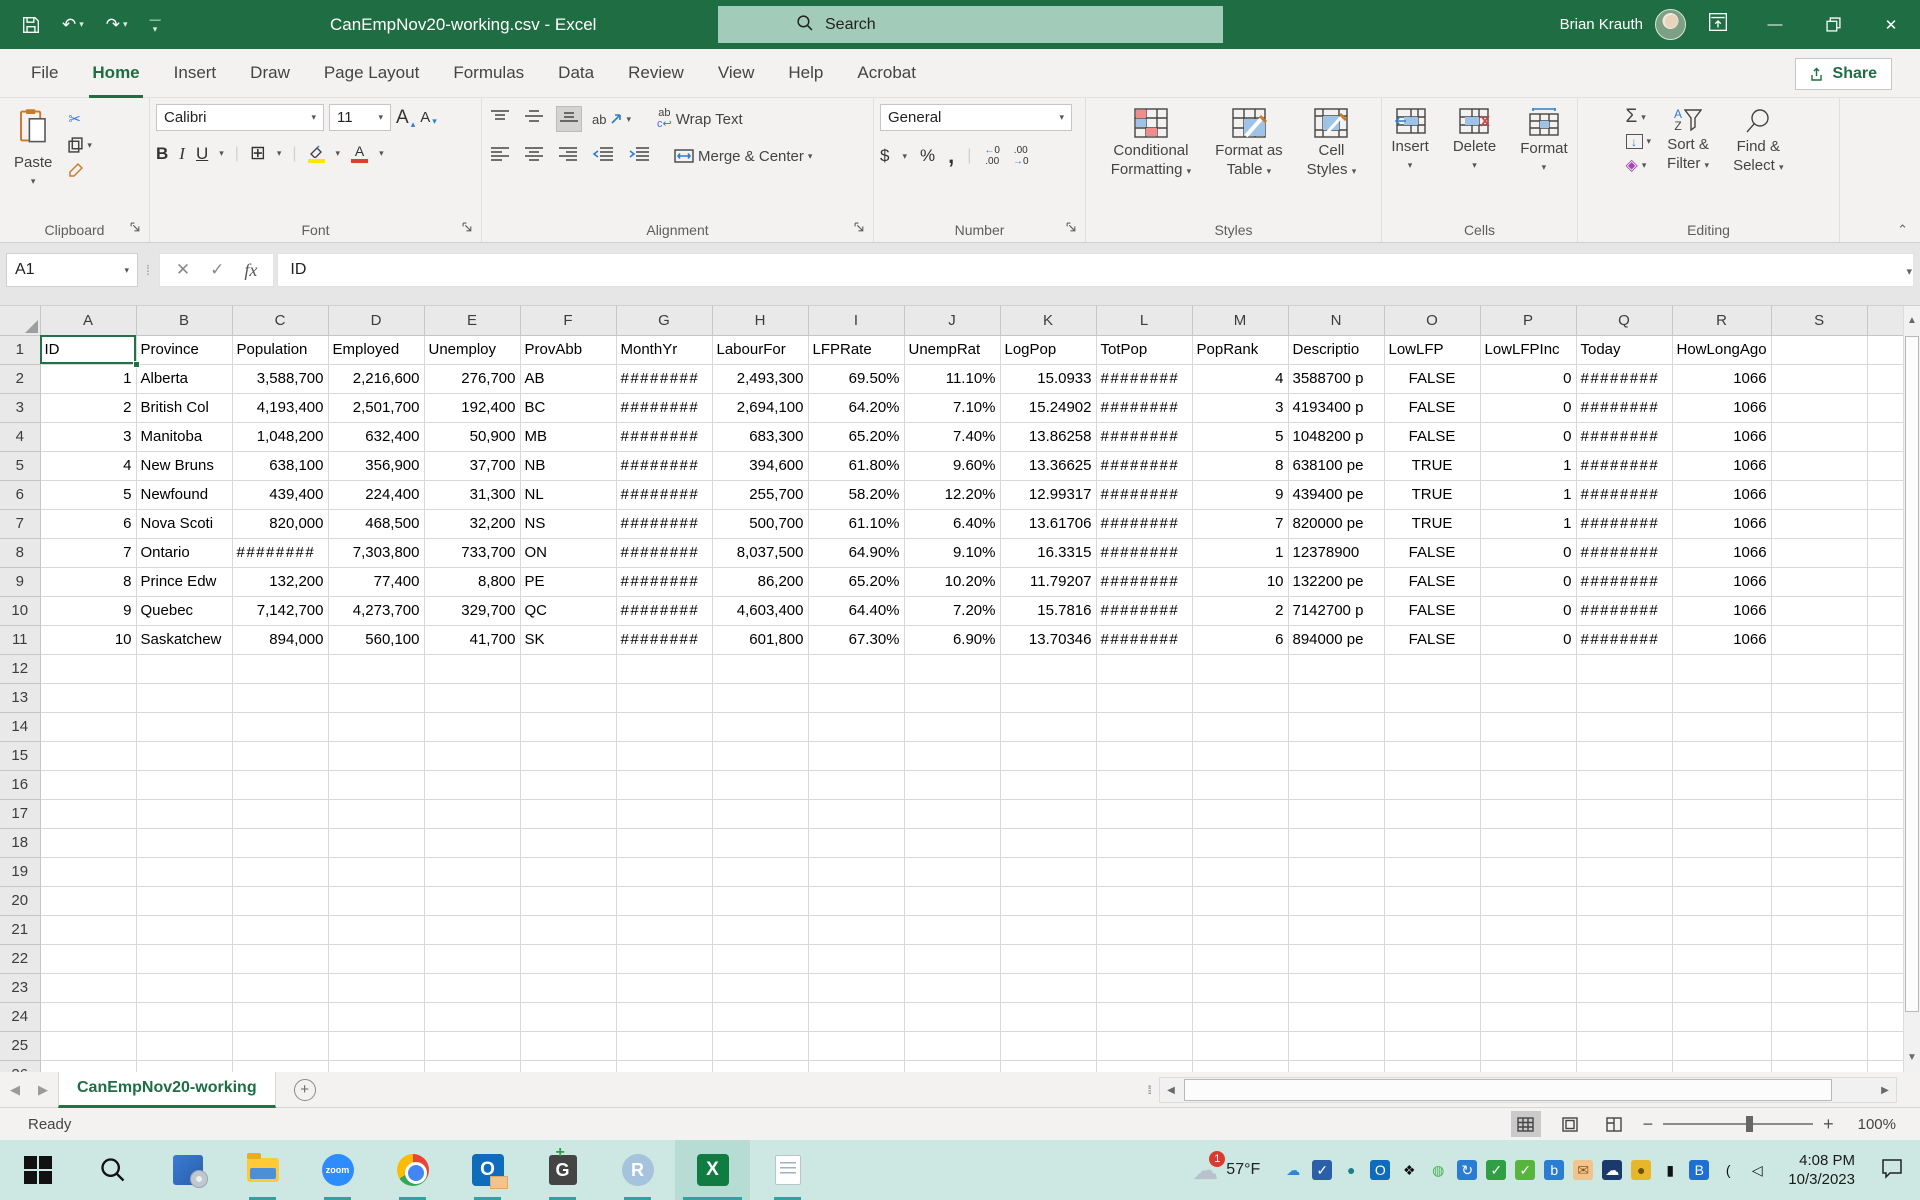 Image resolution: width=1920 pixels, height=1200 pixels. What do you see at coordinates (1570, 1124) in the screenshot?
I see `page-layout-view-icon` at bounding box center [1570, 1124].